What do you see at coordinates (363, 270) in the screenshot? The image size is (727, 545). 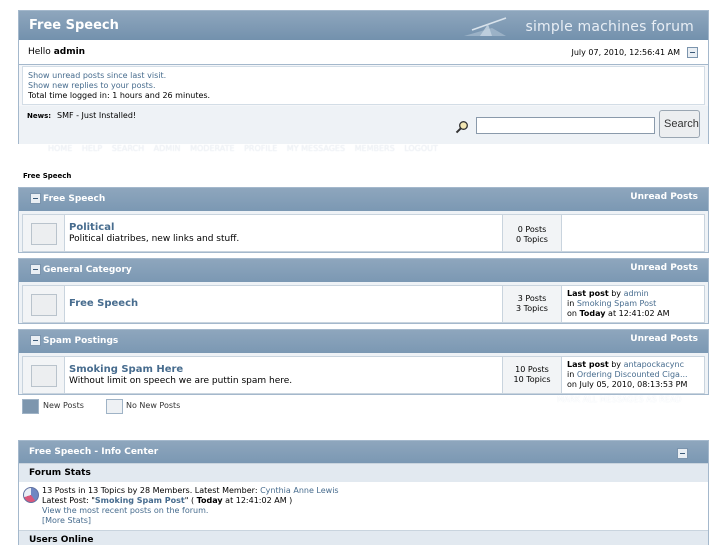 I see `category-header: General Category Unread Posts` at bounding box center [363, 270].